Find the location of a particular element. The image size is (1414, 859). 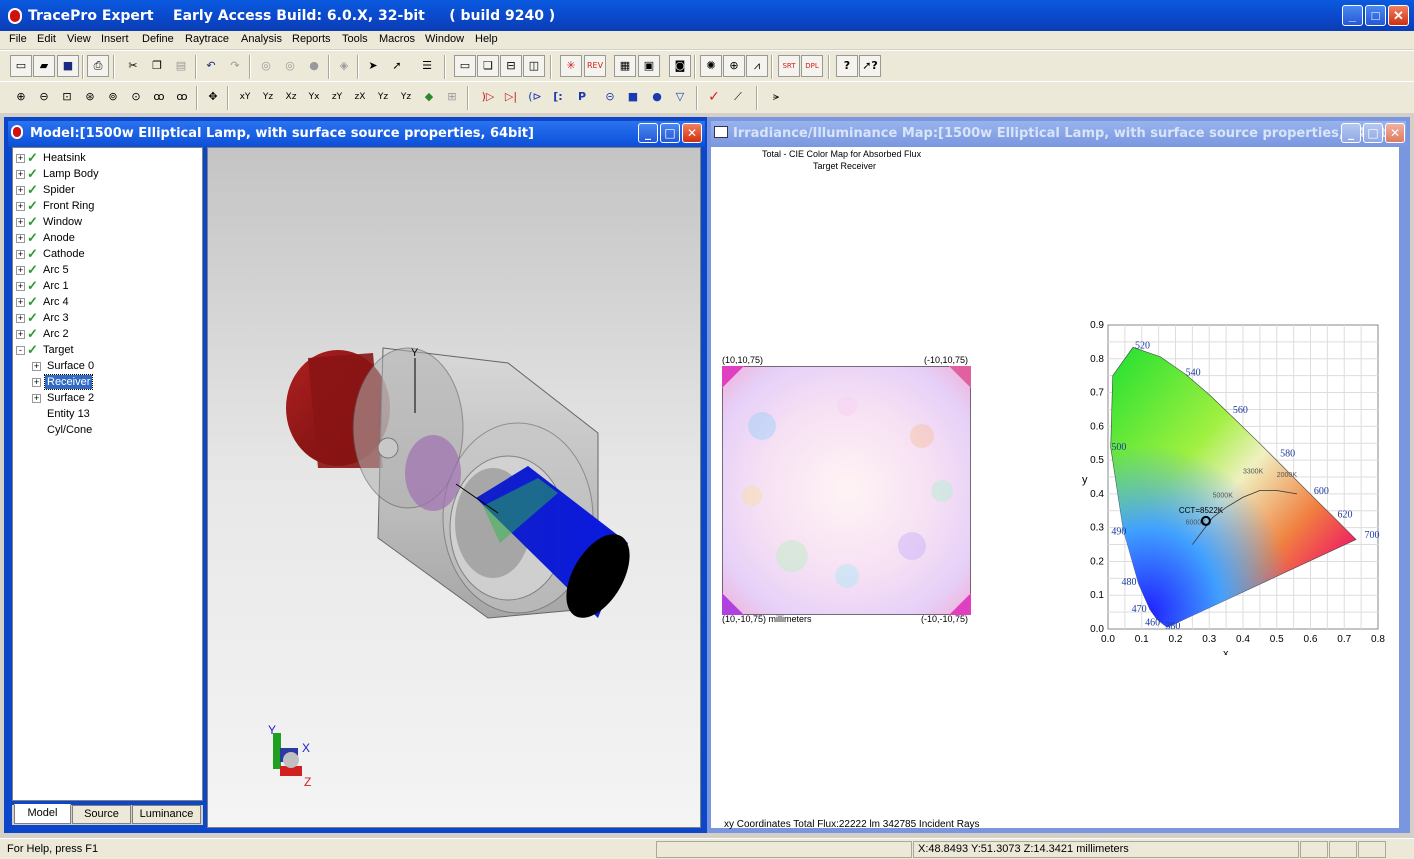

mirror-icon: ▷| is located at coordinates (511, 97).